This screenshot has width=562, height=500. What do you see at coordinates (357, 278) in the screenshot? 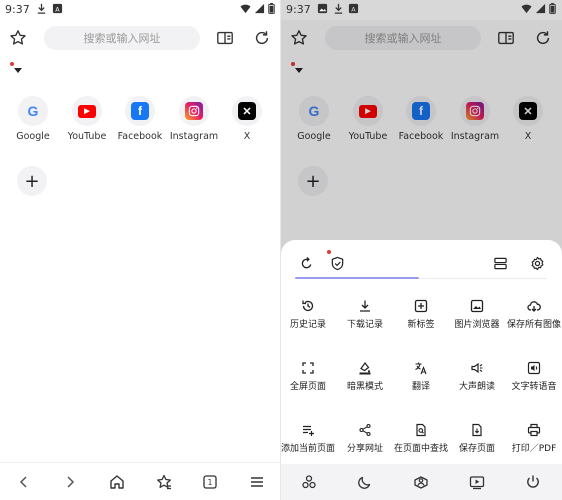
I see `menu-tab-indicator` at bounding box center [357, 278].